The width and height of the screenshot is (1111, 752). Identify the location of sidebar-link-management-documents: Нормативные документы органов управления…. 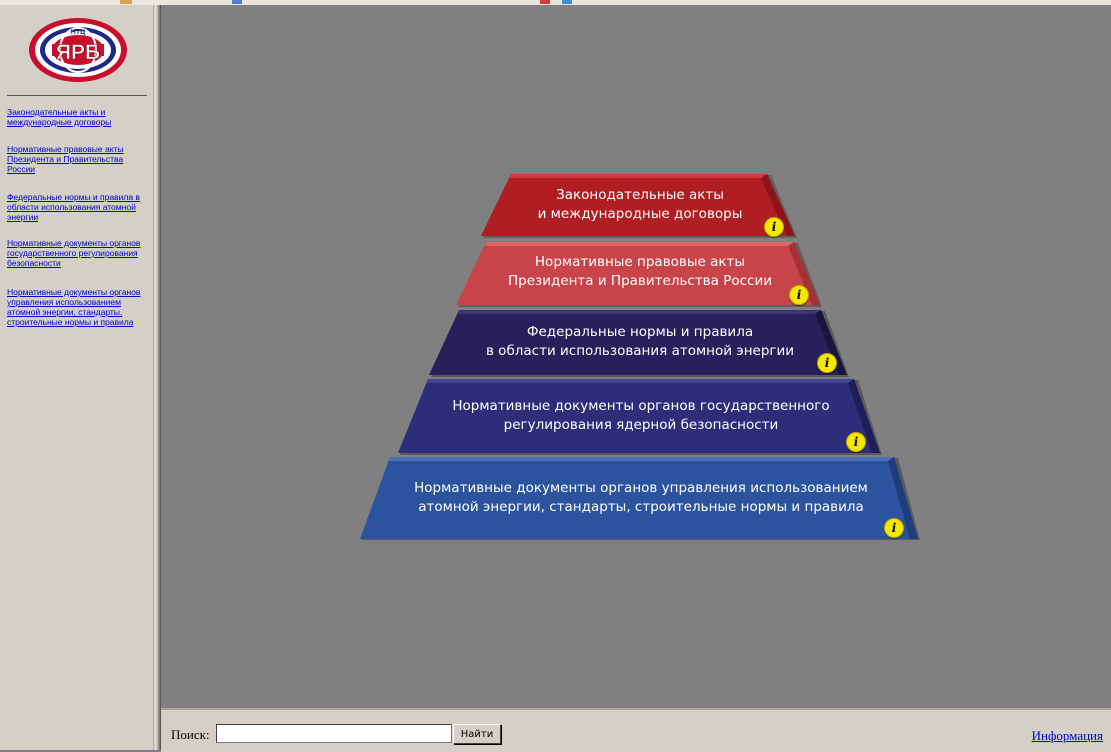
(78, 307).